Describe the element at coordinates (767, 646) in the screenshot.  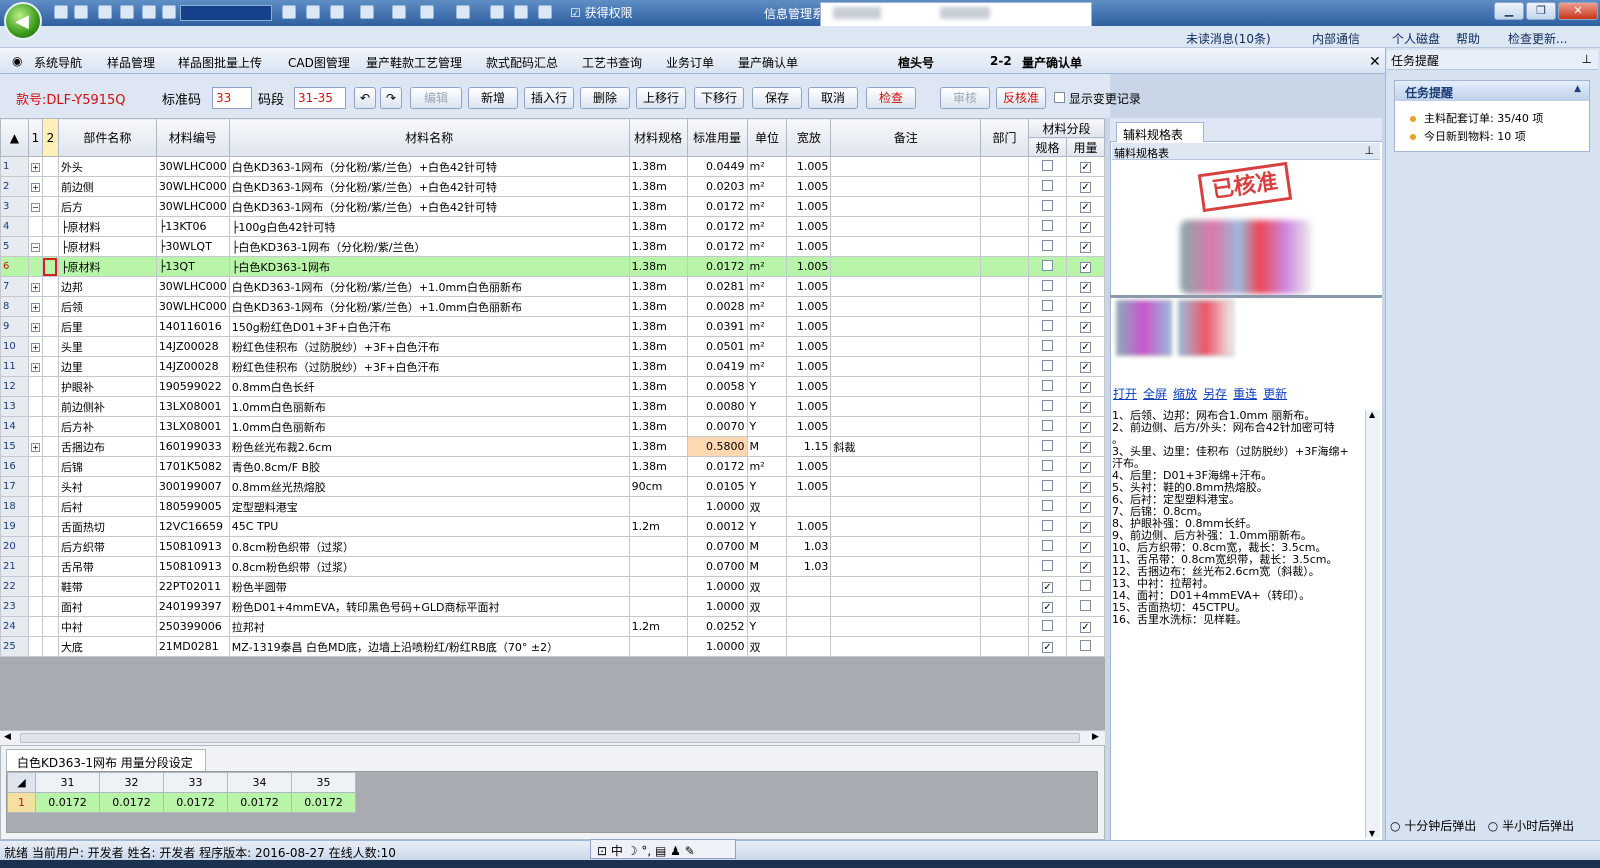
I see `unit-cell: 双` at that location.